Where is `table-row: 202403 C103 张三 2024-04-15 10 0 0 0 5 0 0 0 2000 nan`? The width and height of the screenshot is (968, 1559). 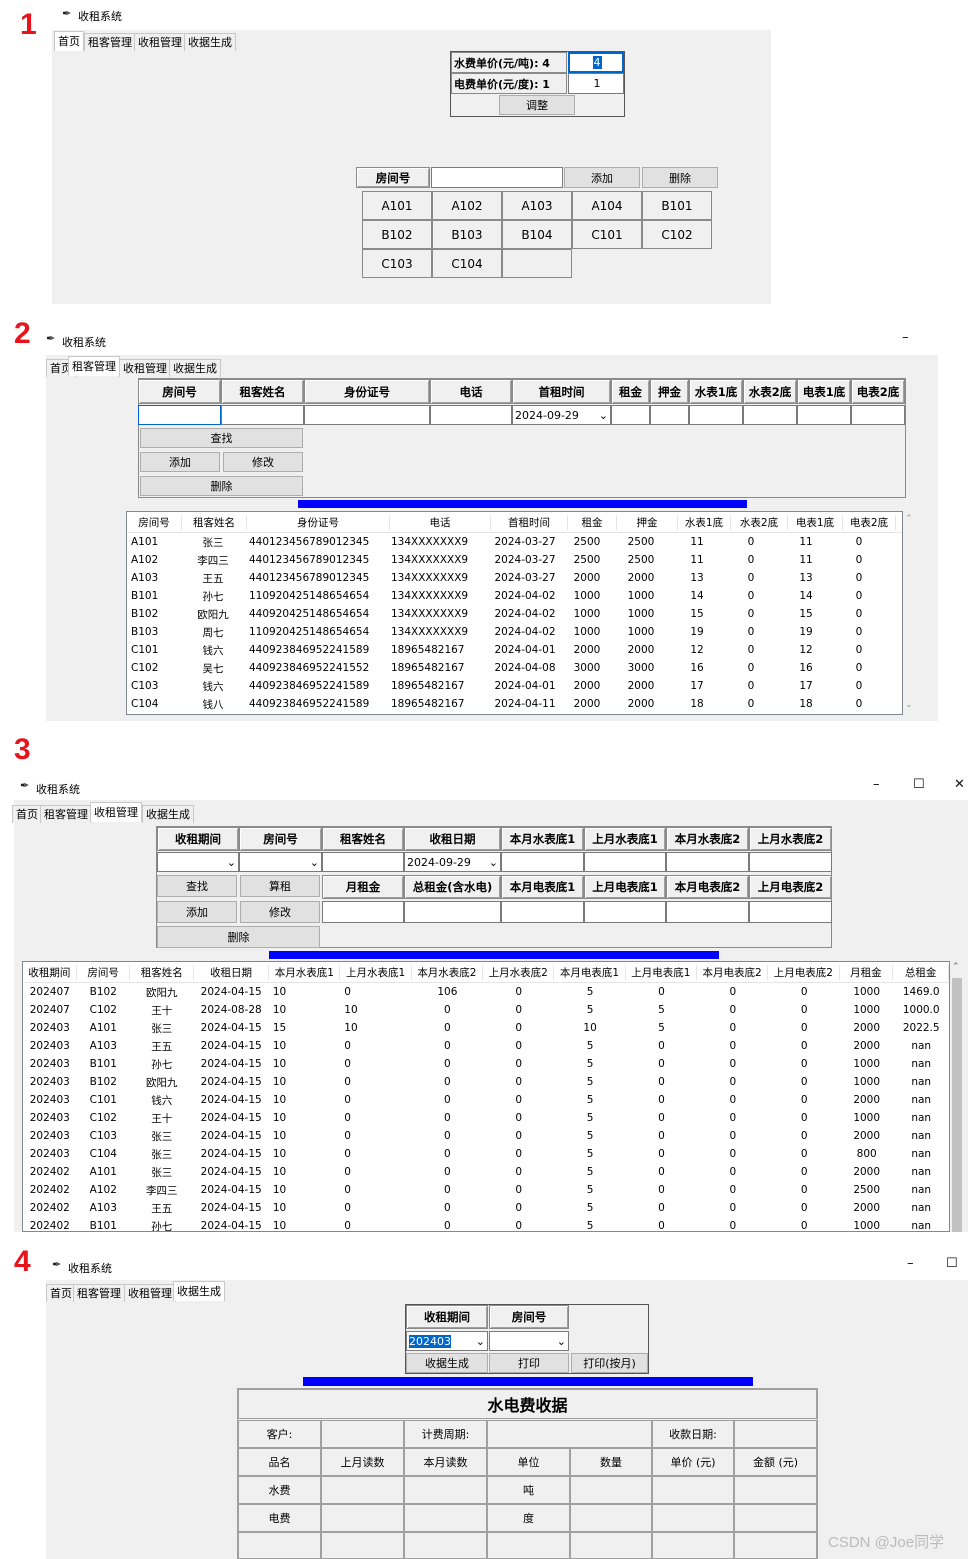 table-row: 202403 C103 张三 2024-04-15 10 0 0 0 5 0 0 0 2000 nan is located at coordinates (486, 1136).